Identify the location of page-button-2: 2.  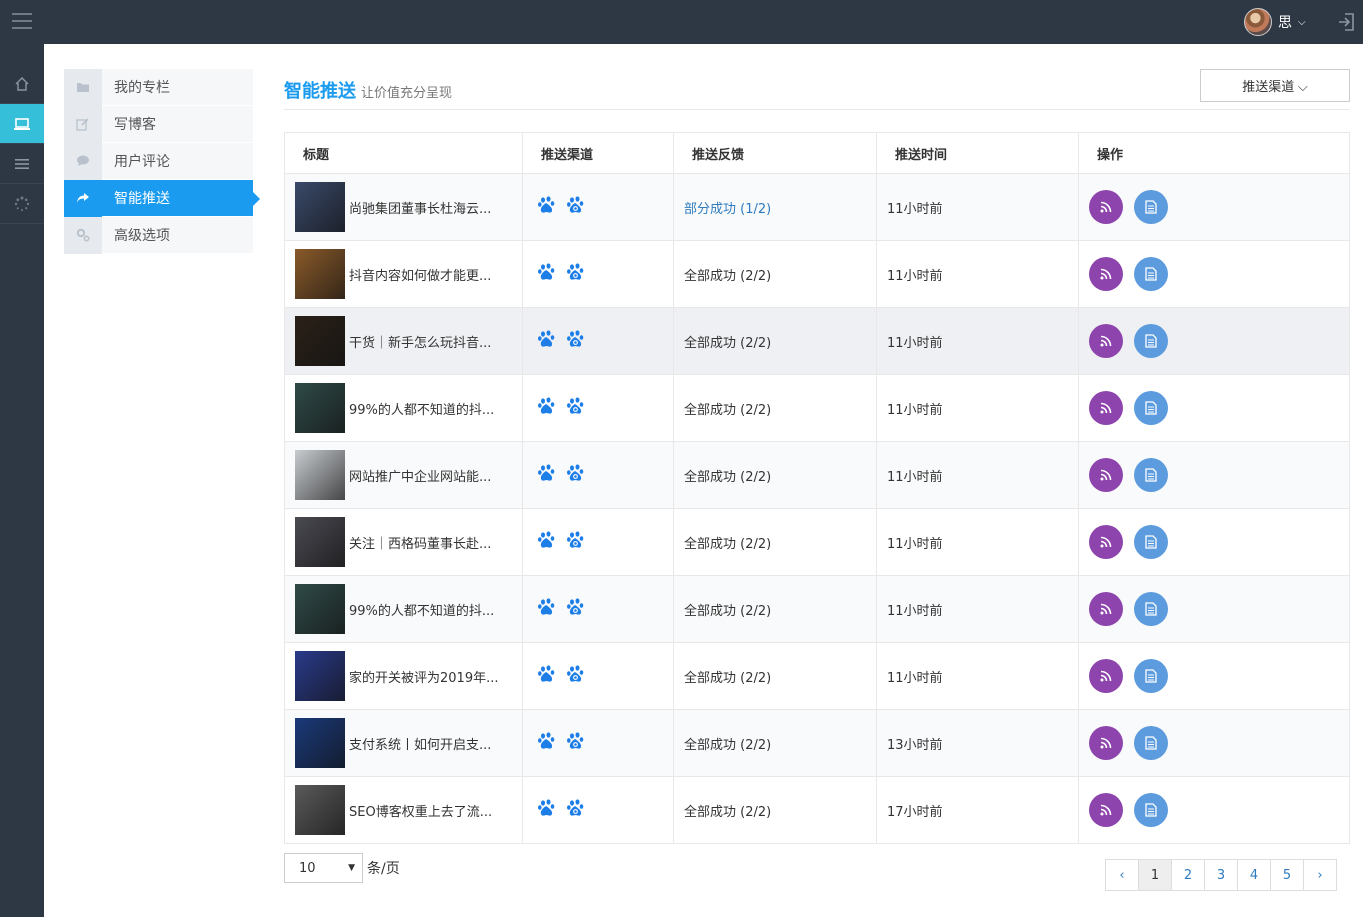
(1188, 875).